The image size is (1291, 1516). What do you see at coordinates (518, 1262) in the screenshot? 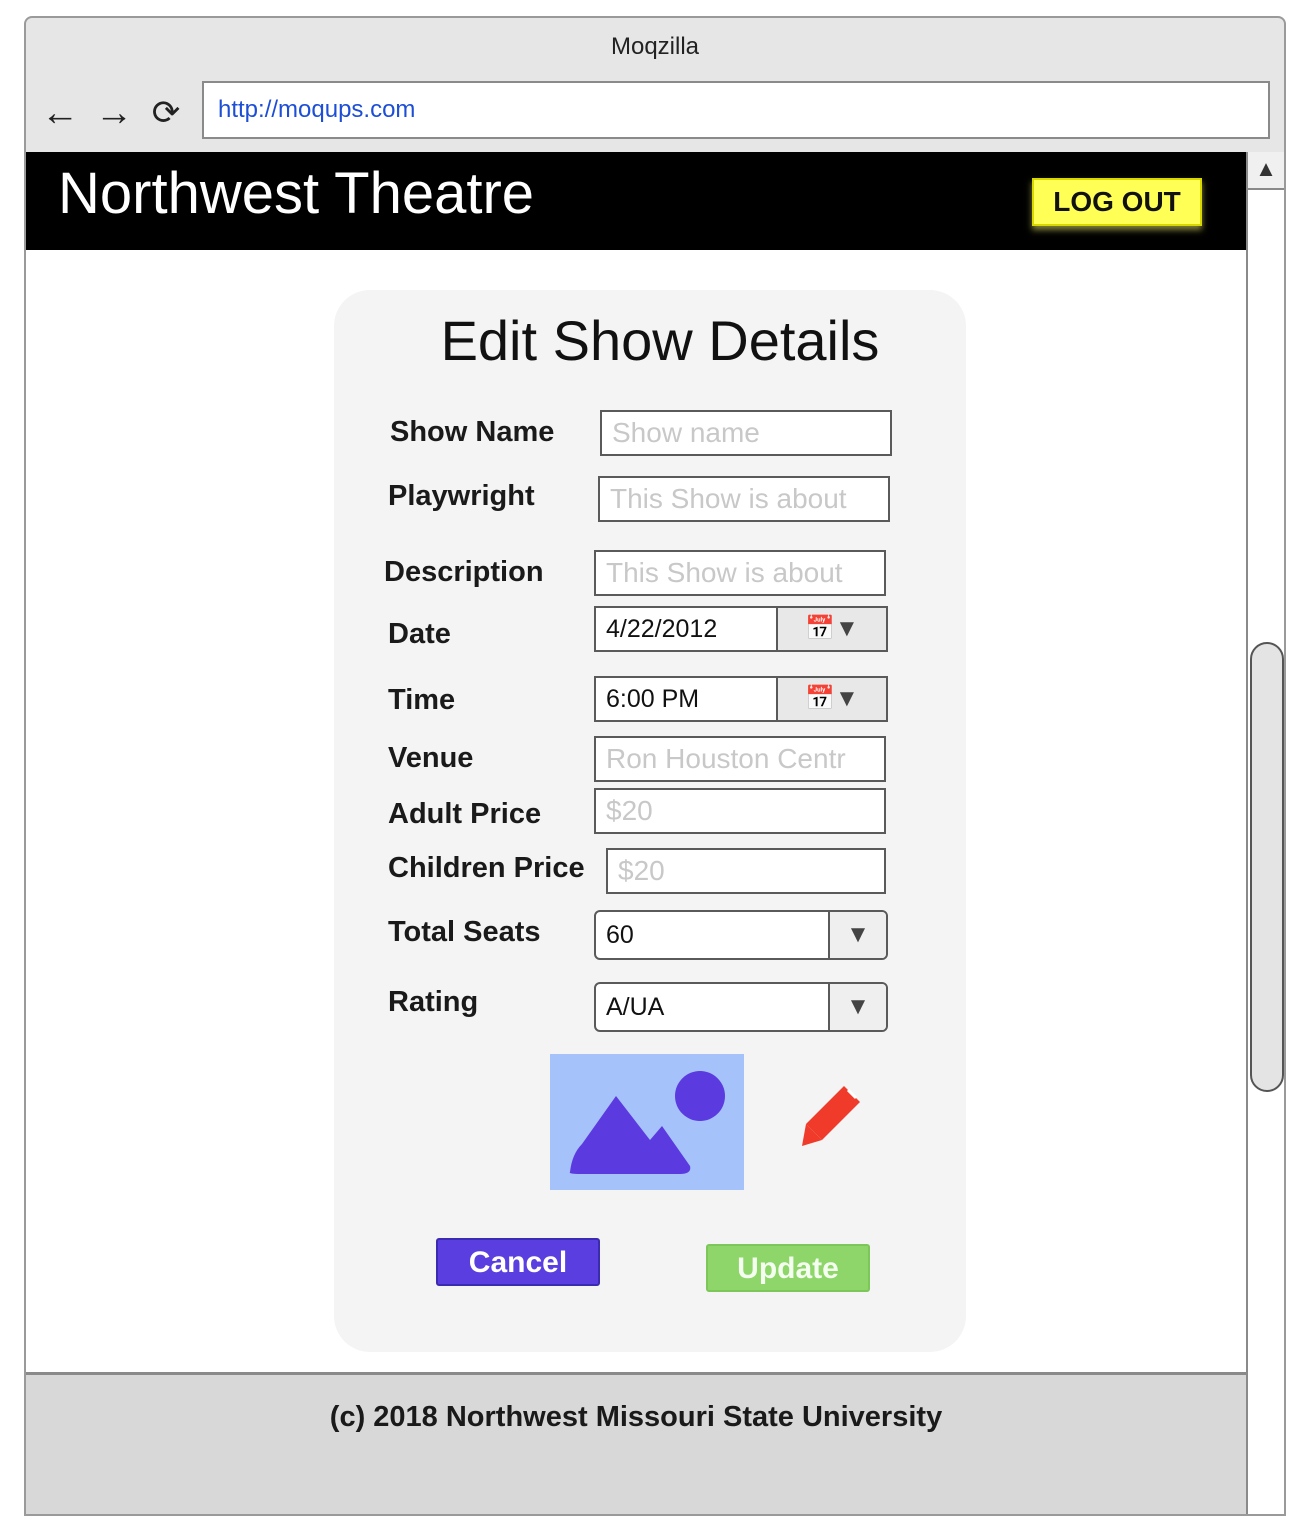
I see `cancel-button: Cancel` at bounding box center [518, 1262].